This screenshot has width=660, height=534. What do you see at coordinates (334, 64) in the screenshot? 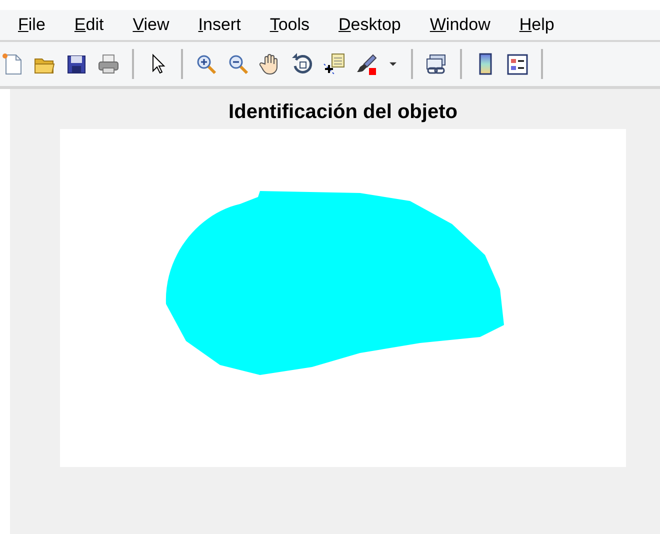
I see `data-cursor-icon` at bounding box center [334, 64].